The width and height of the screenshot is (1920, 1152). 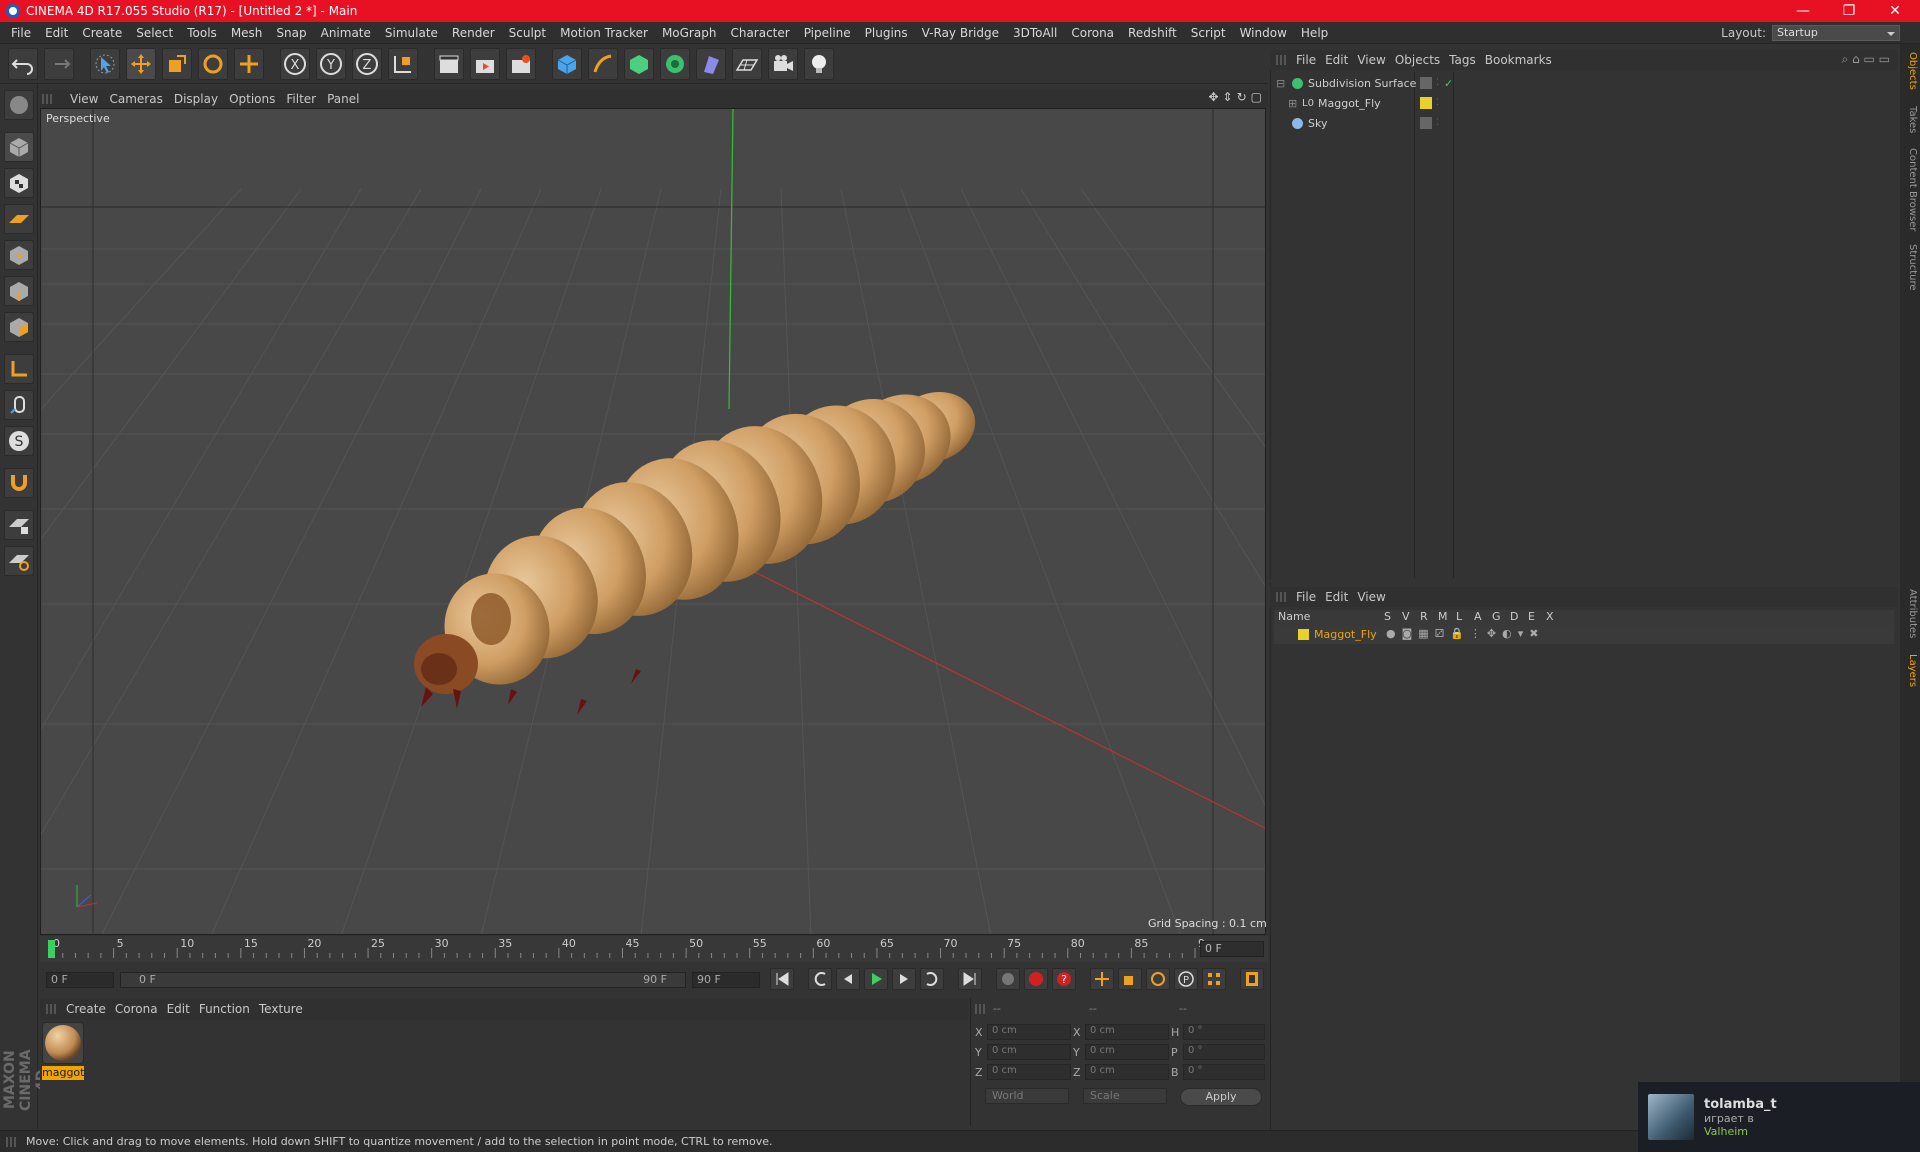 I want to click on add-generator-button, so click(x=639, y=63).